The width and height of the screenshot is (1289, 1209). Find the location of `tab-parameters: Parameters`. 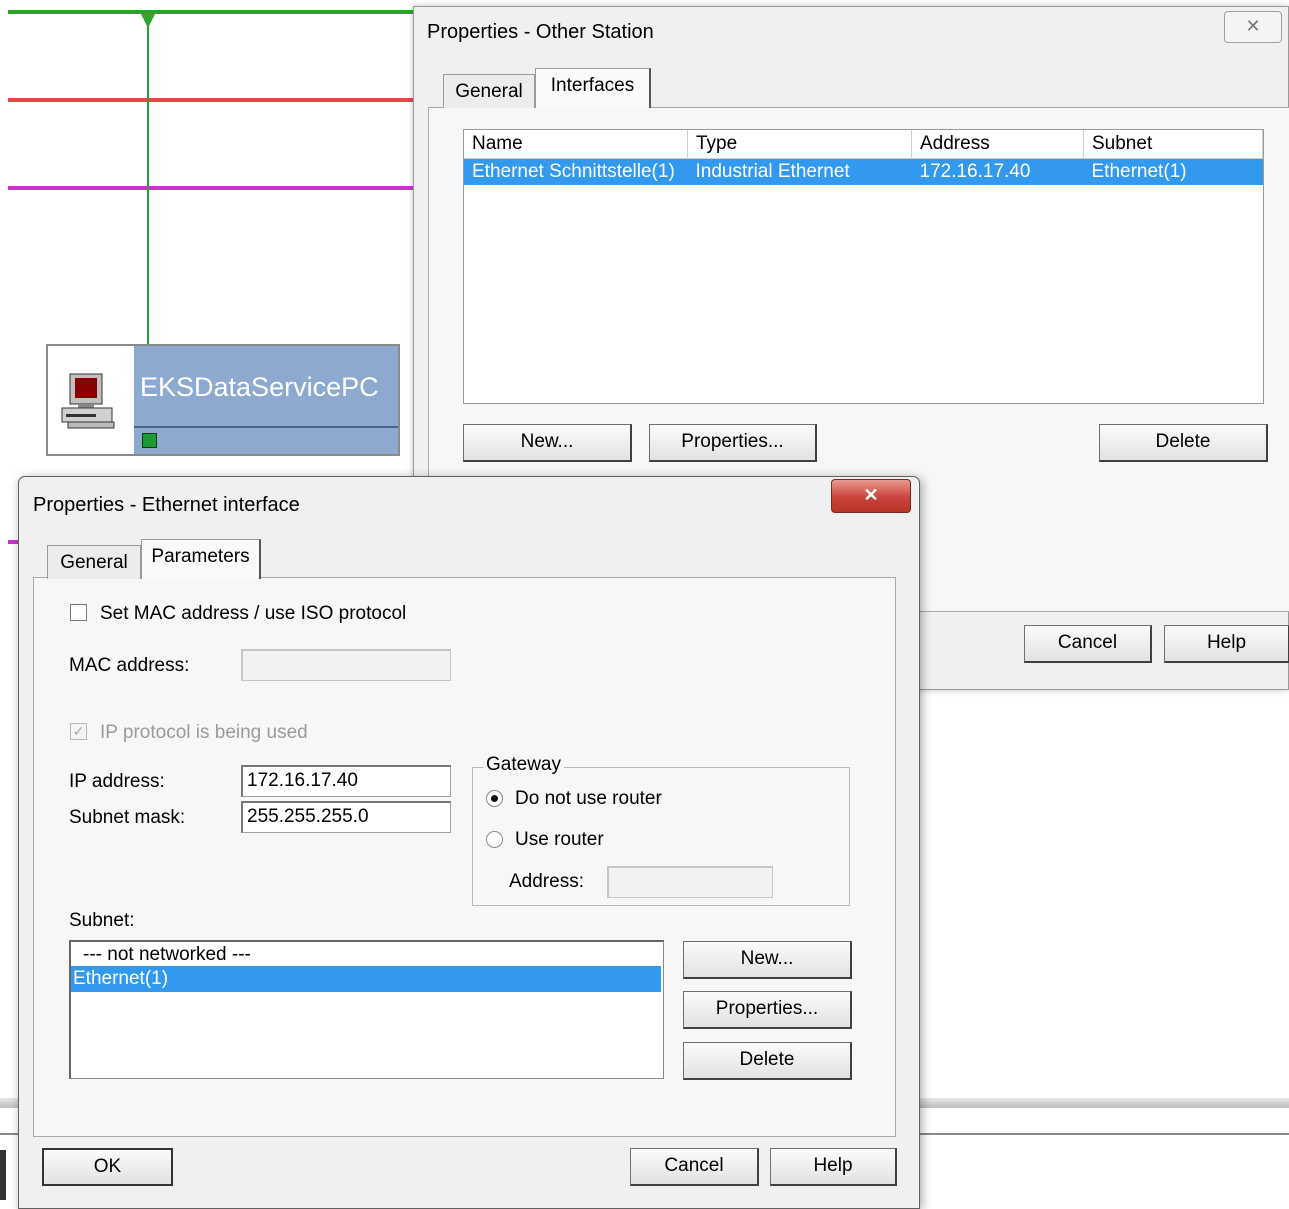

tab-parameters: Parameters is located at coordinates (201, 559).